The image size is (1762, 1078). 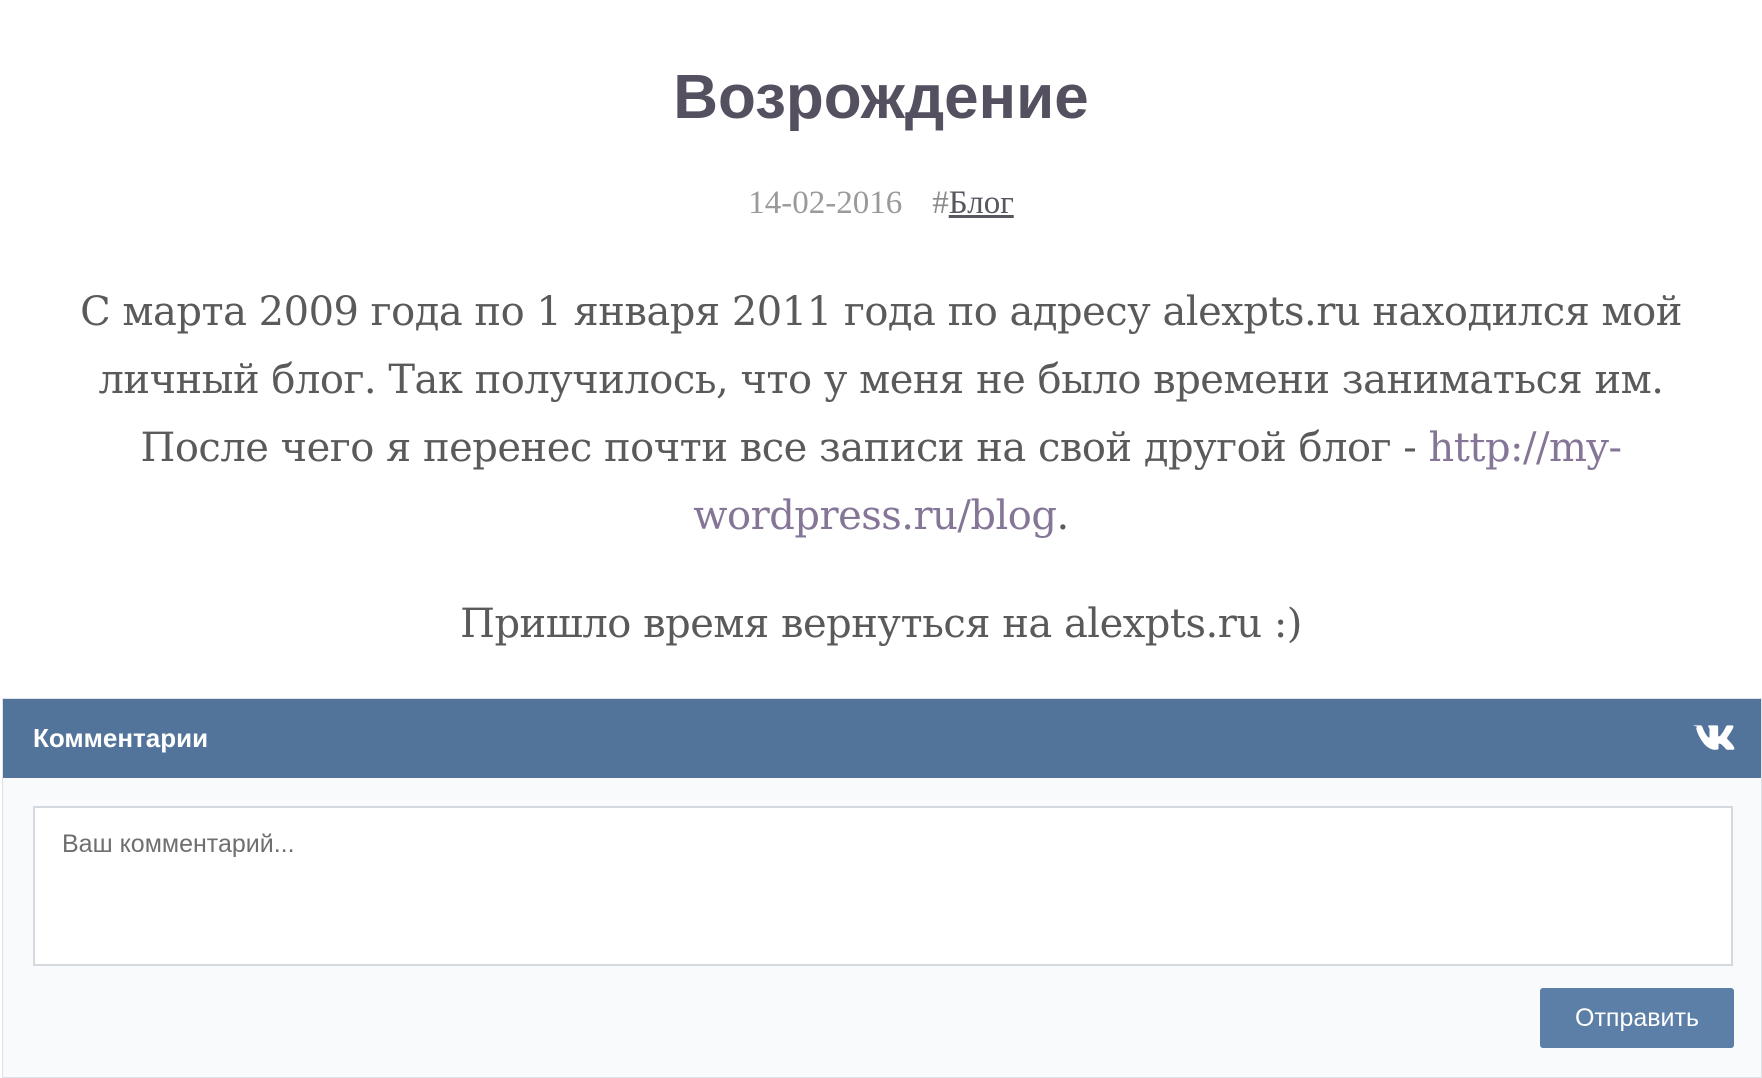 What do you see at coordinates (882, 738) in the screenshot?
I see `comments-header: Комментарии` at bounding box center [882, 738].